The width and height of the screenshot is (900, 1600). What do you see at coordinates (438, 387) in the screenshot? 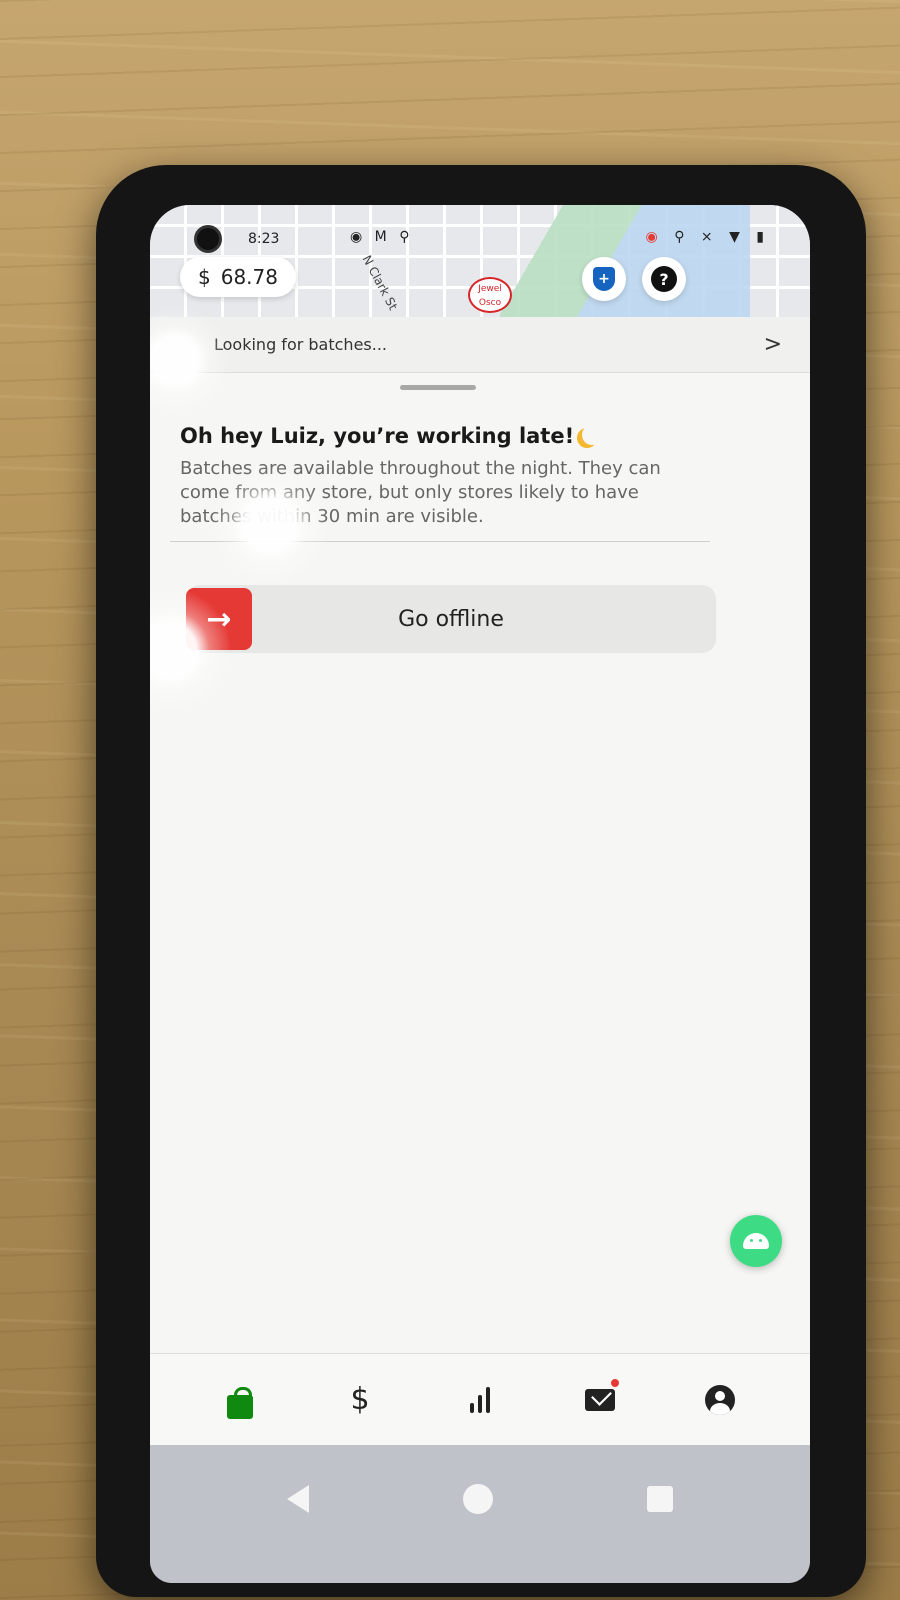
I see `sheet-grabber` at bounding box center [438, 387].